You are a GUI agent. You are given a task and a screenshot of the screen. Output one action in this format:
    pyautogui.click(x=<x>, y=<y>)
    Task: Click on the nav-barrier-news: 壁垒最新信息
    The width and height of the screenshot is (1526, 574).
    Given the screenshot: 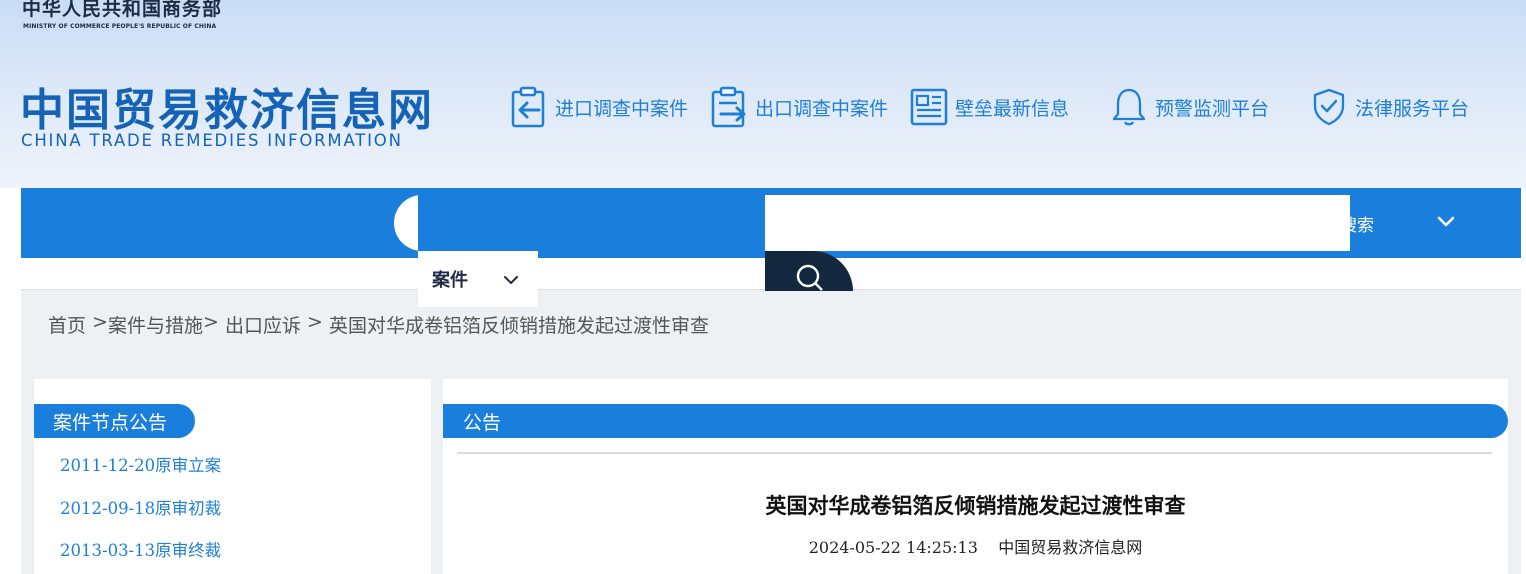 What is the action you would take?
    pyautogui.click(x=989, y=107)
    